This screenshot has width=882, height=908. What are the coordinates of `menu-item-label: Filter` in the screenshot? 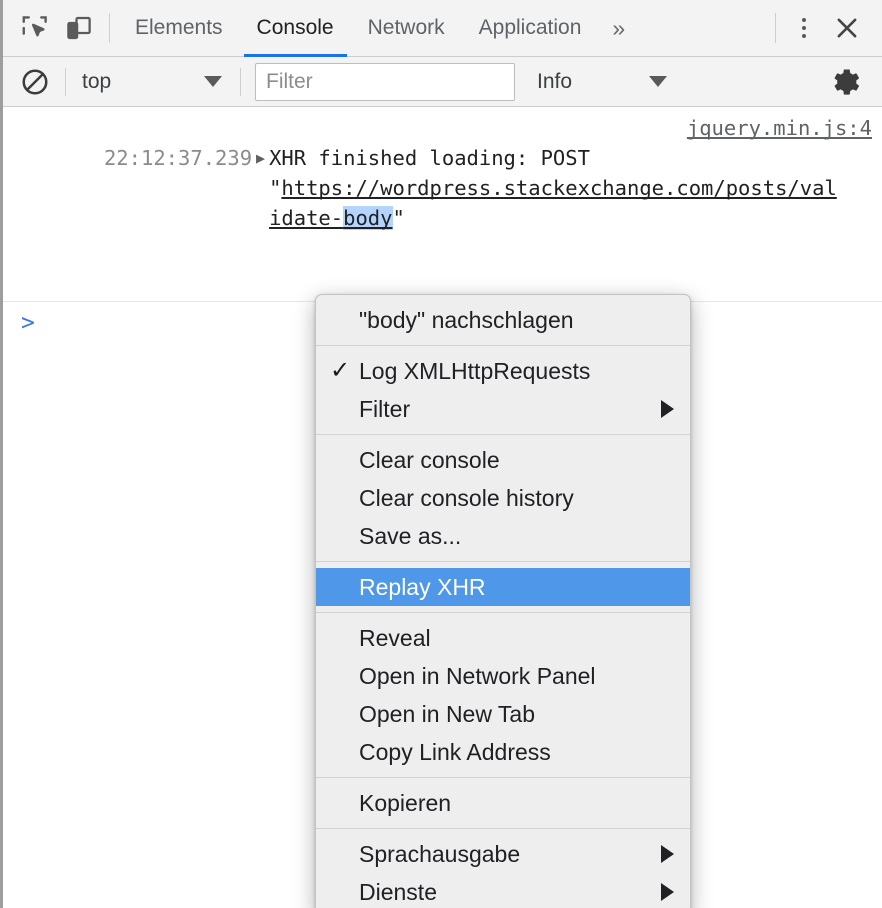 It's located at (385, 408).